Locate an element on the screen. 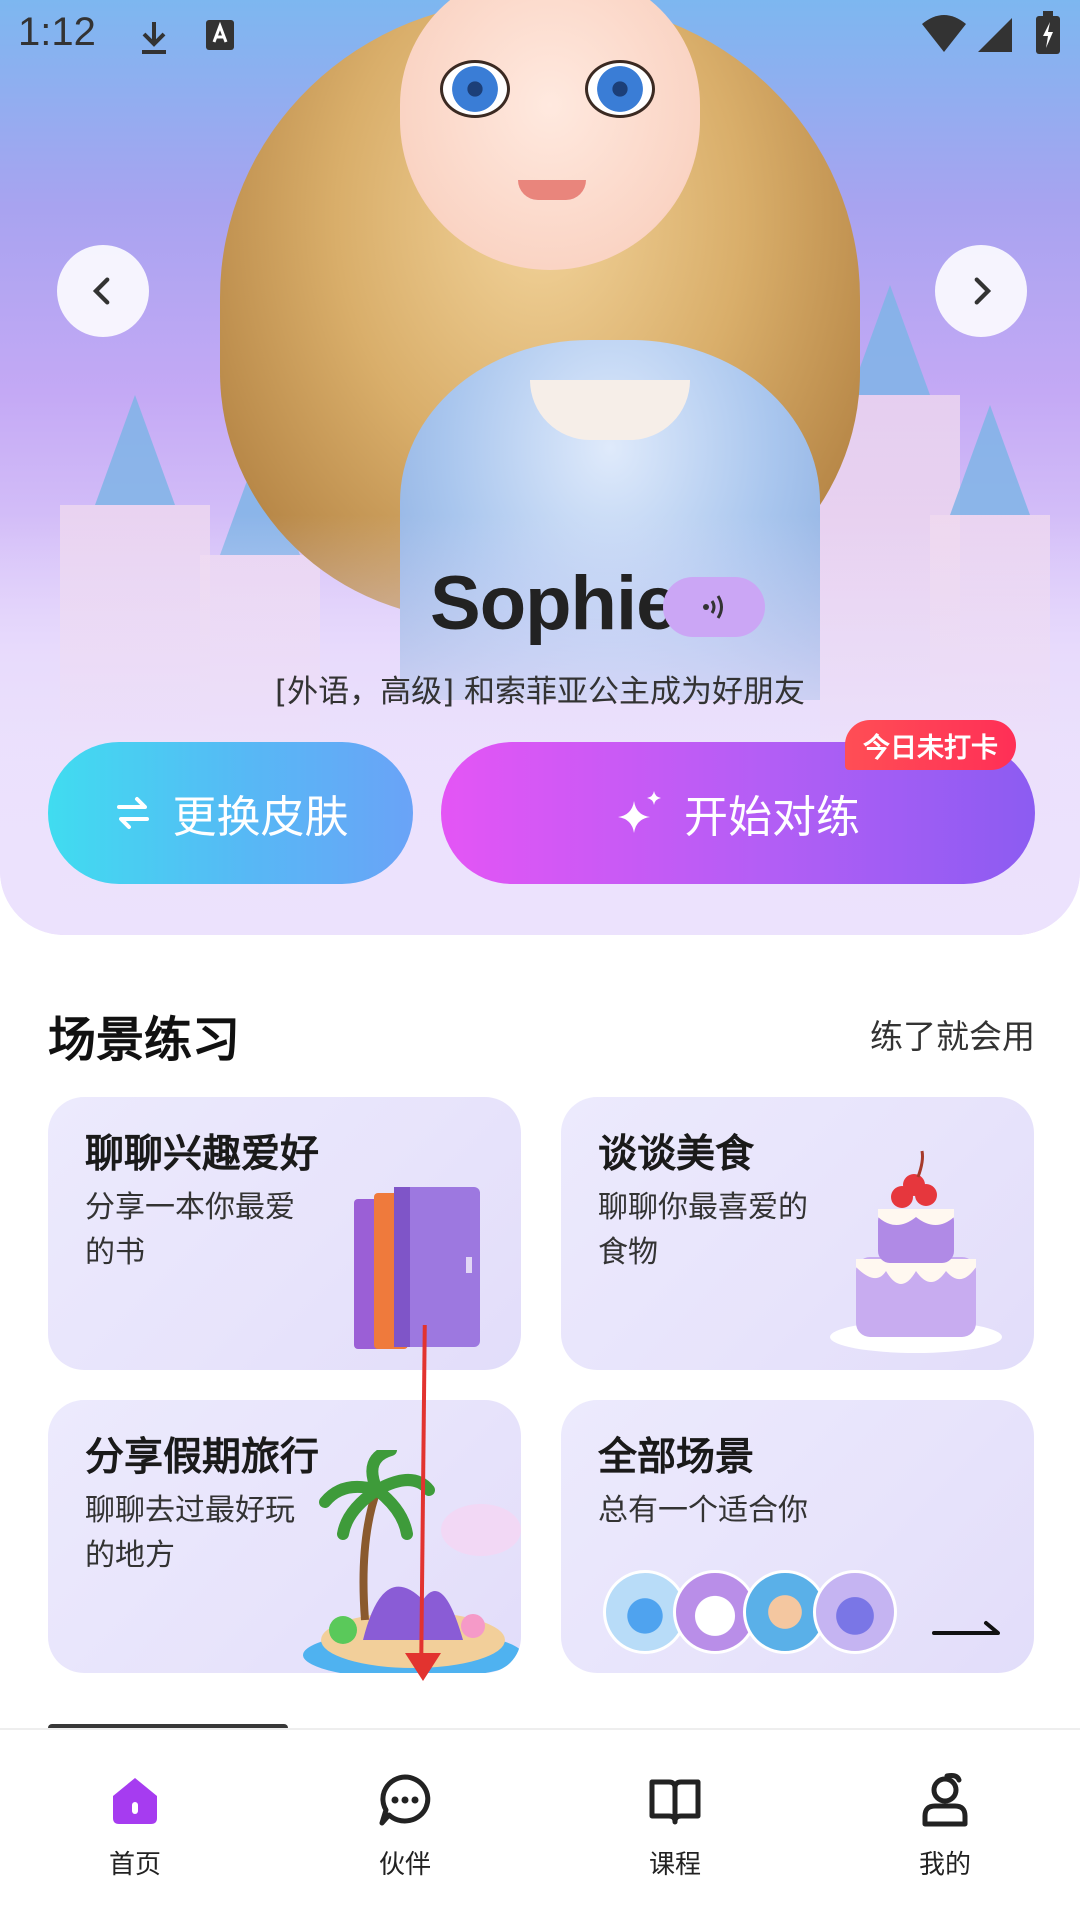 The width and height of the screenshot is (1080, 1920). tab-home: 首页 is located at coordinates (135, 1825).